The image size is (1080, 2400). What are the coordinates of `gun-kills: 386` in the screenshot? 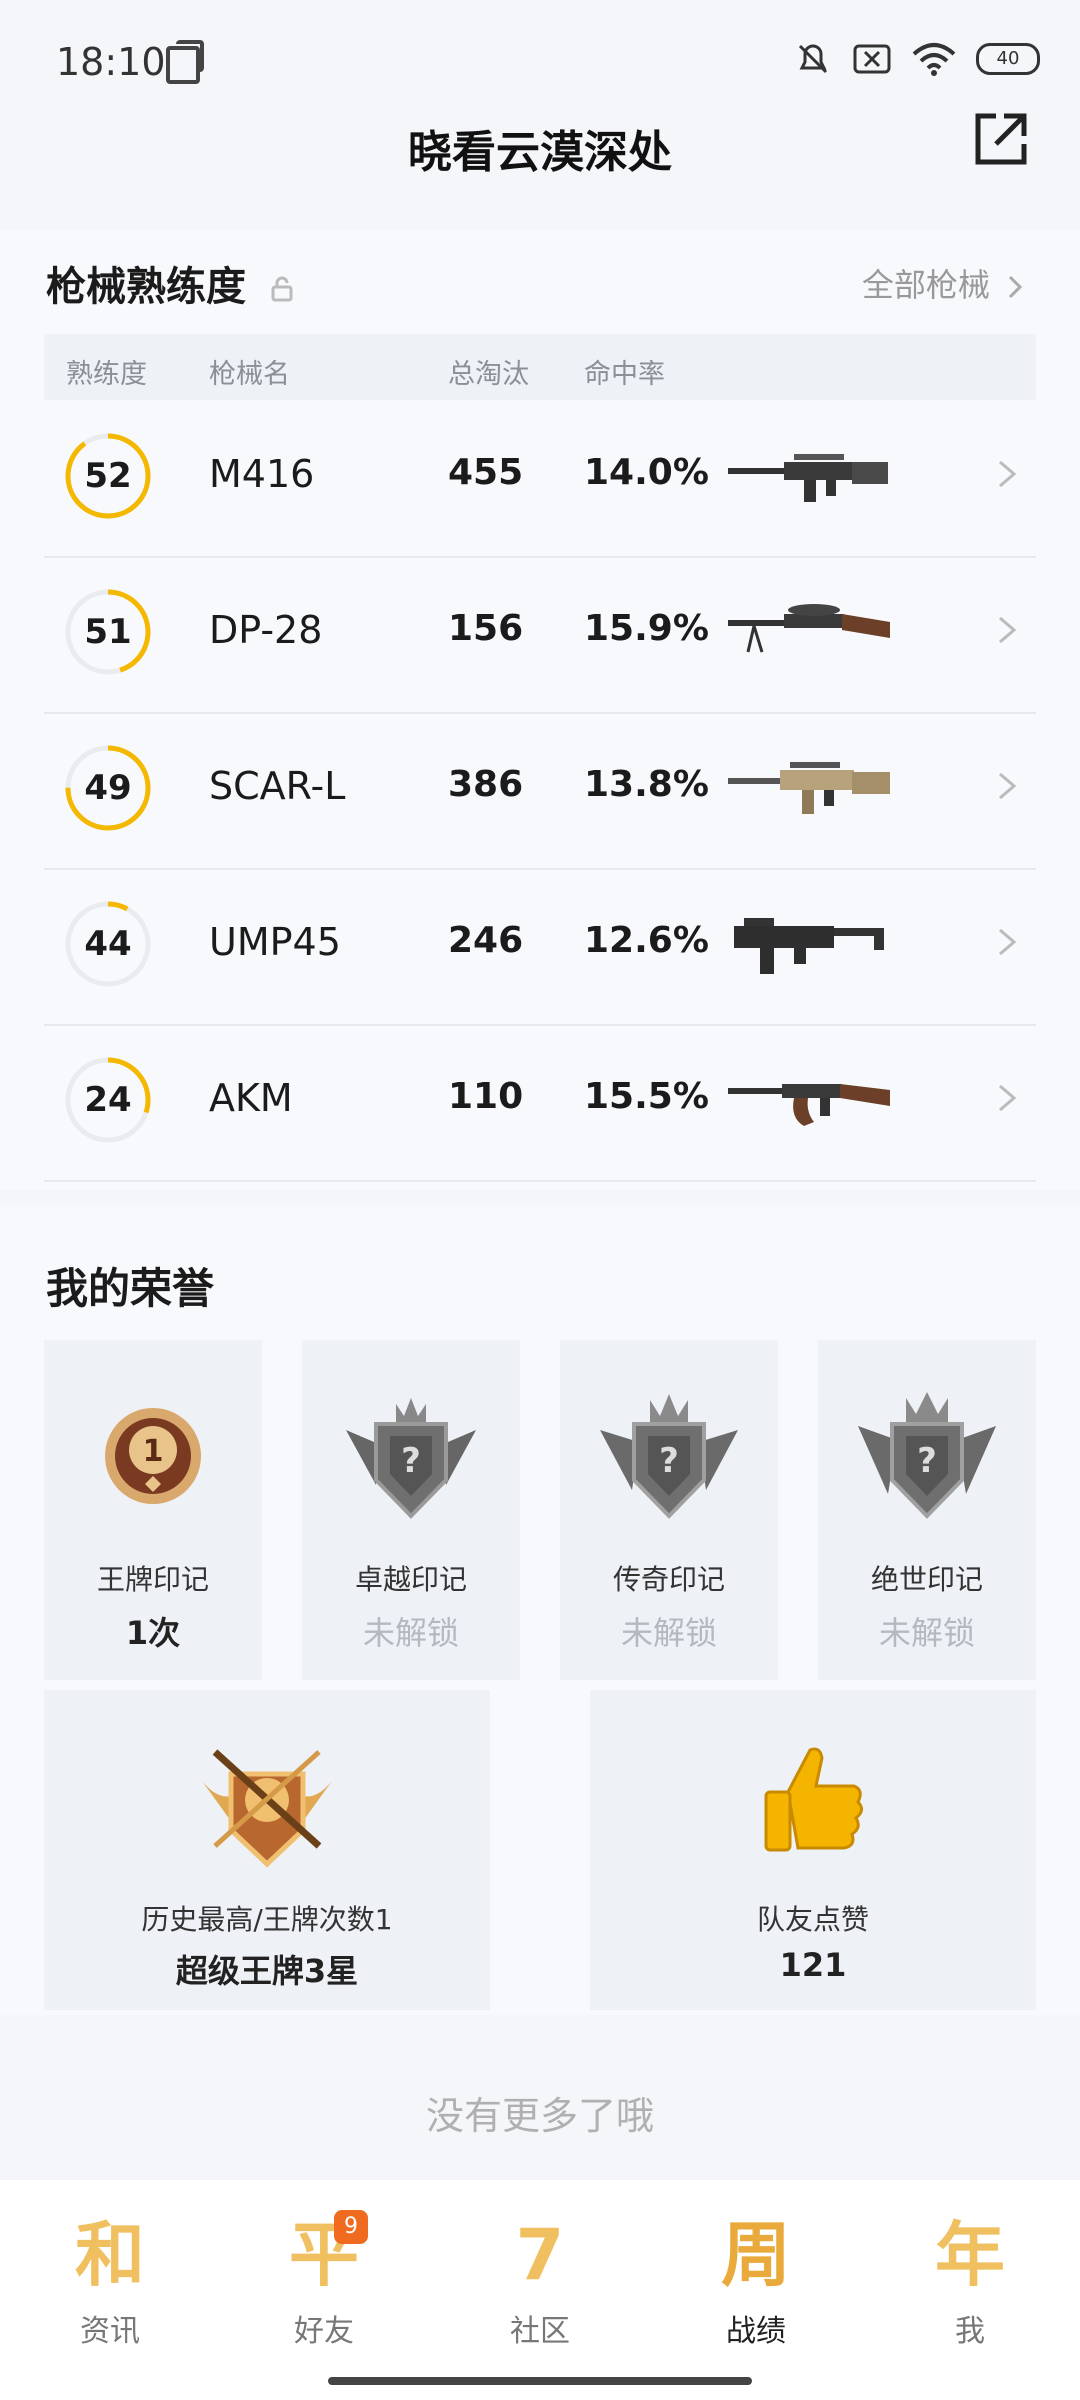 It's located at (486, 784).